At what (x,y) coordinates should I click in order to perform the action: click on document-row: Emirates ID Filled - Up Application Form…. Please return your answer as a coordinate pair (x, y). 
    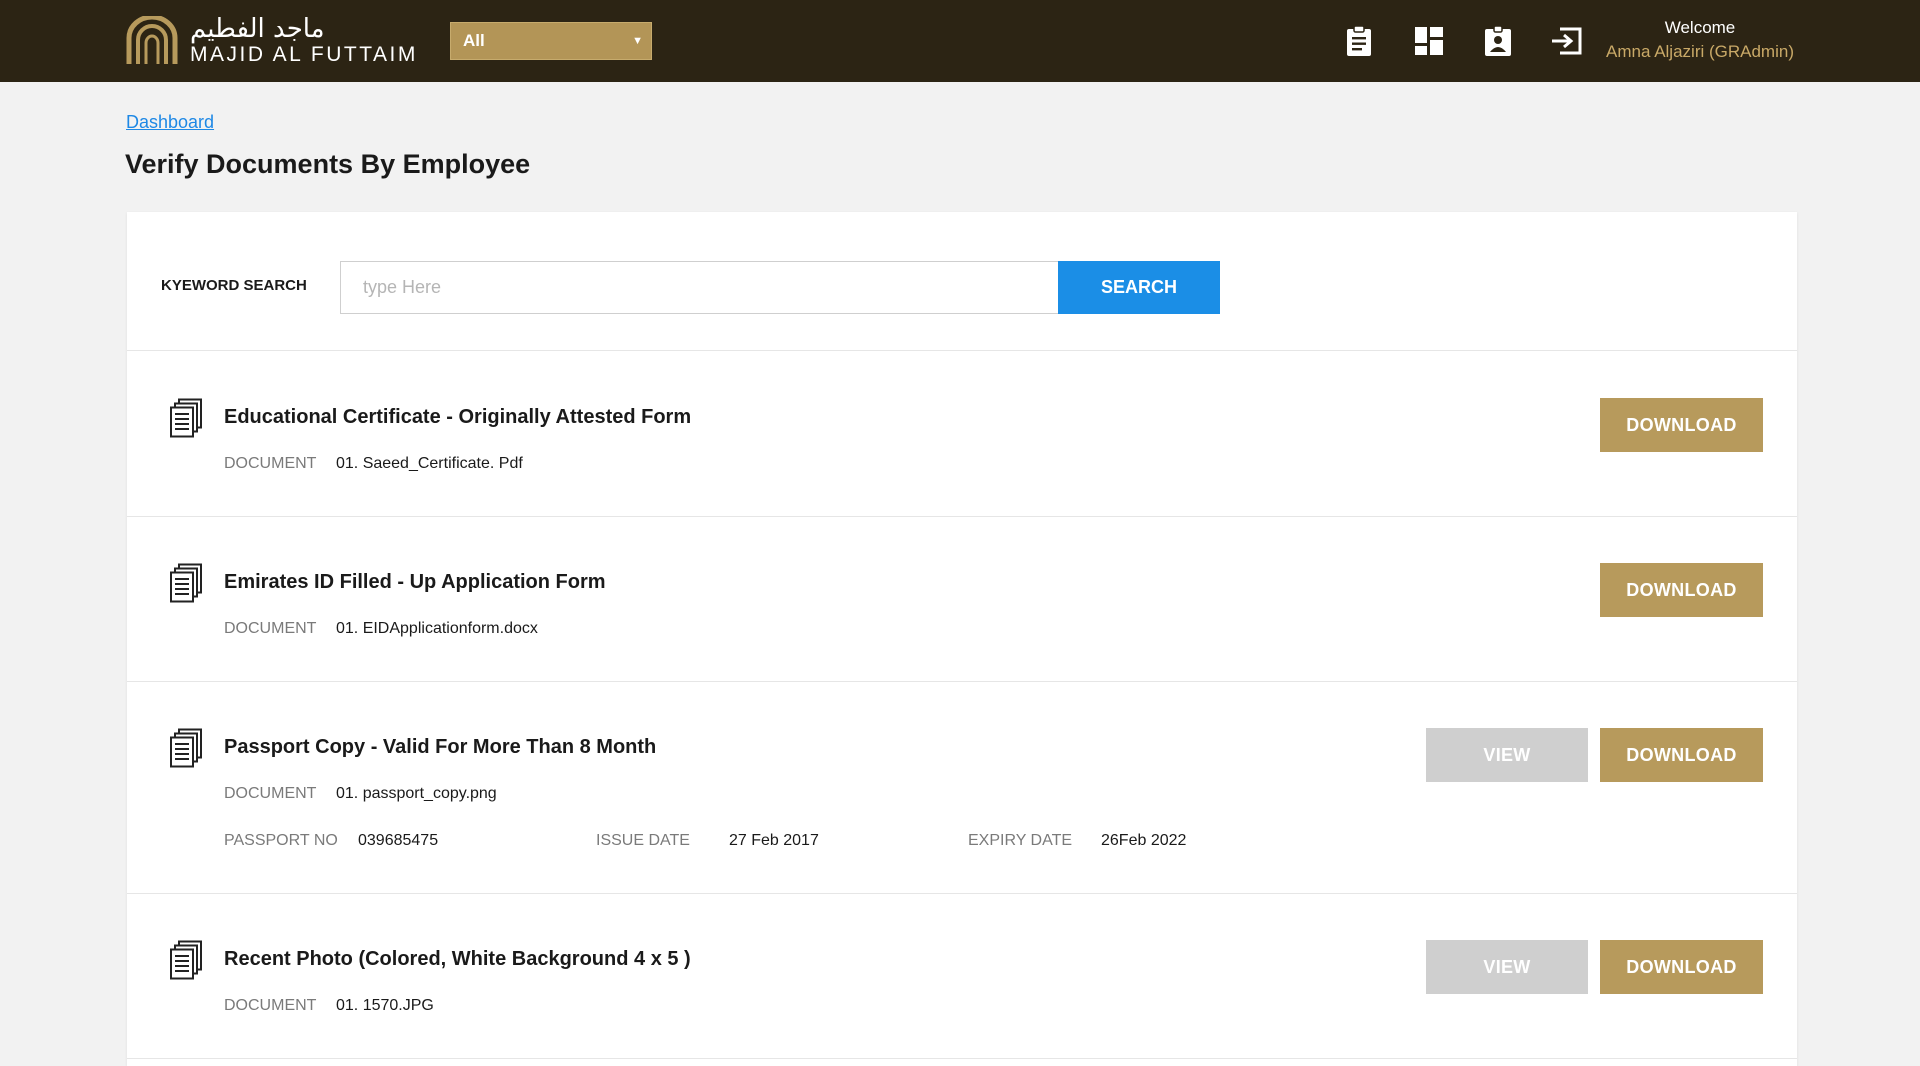
    Looking at the image, I should click on (962, 599).